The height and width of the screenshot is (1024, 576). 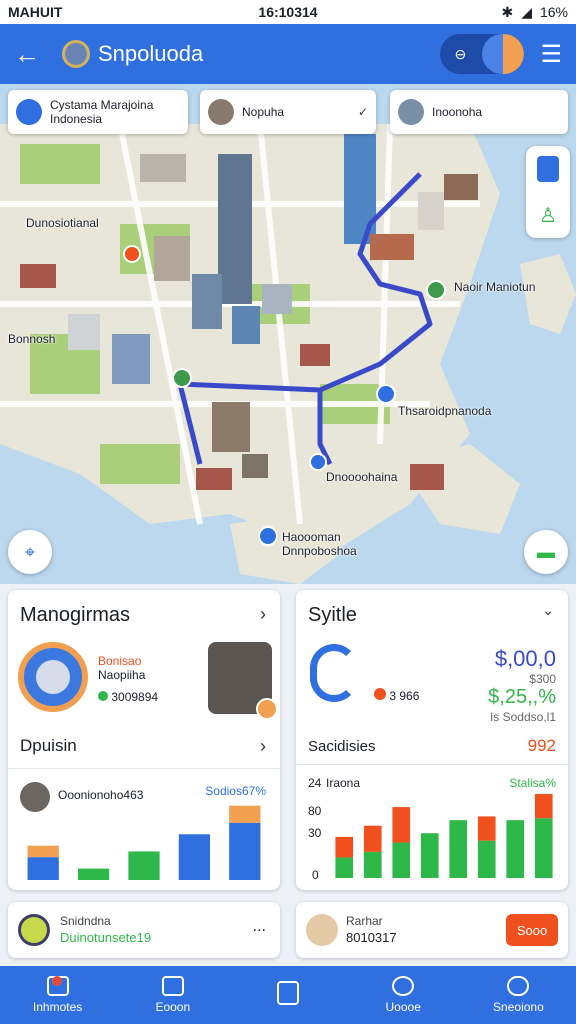 I want to click on location-chip-3: Inoonoha, so click(x=479, y=112).